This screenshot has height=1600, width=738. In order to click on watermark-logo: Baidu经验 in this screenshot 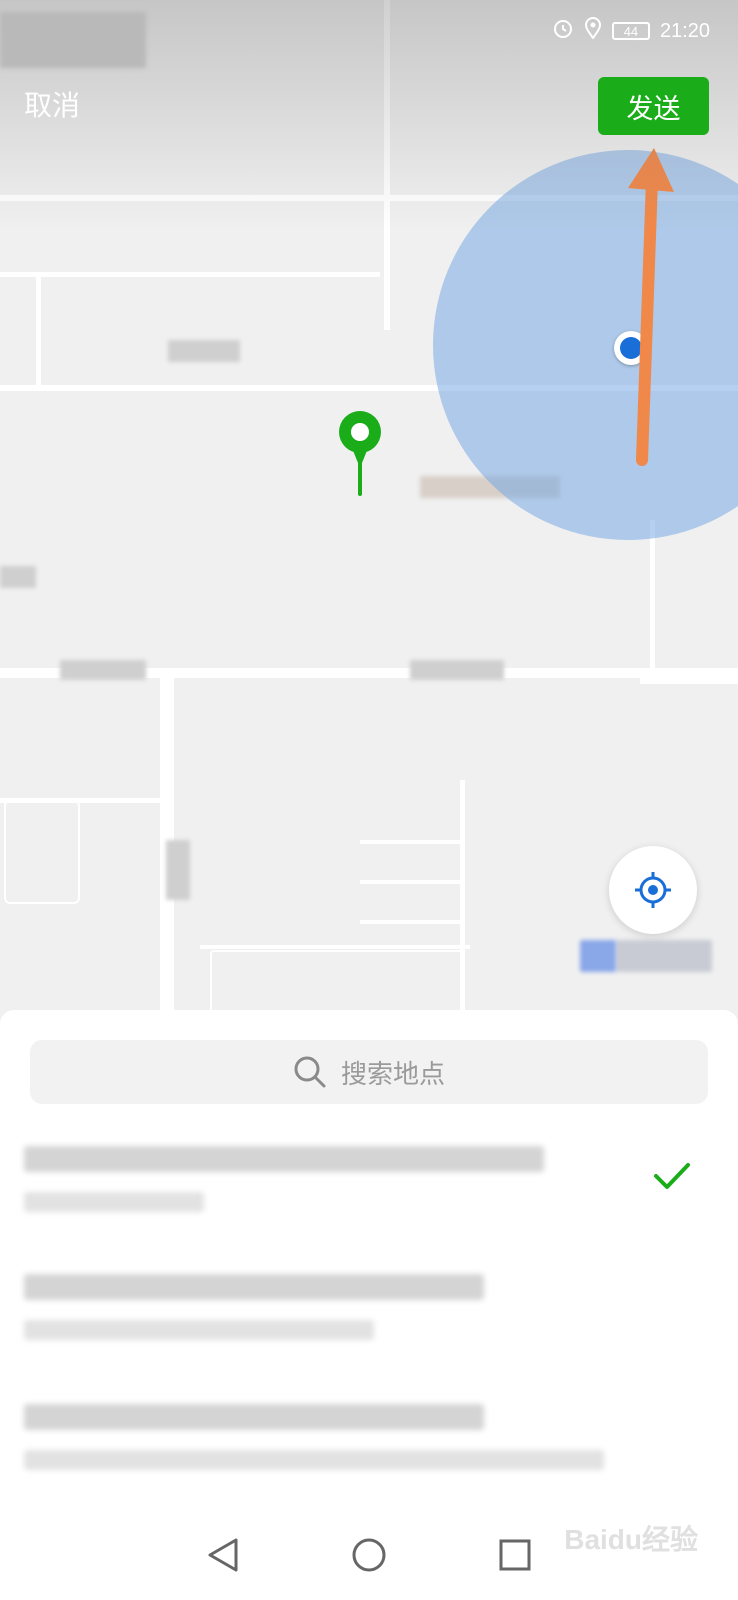, I will do `click(631, 1539)`.